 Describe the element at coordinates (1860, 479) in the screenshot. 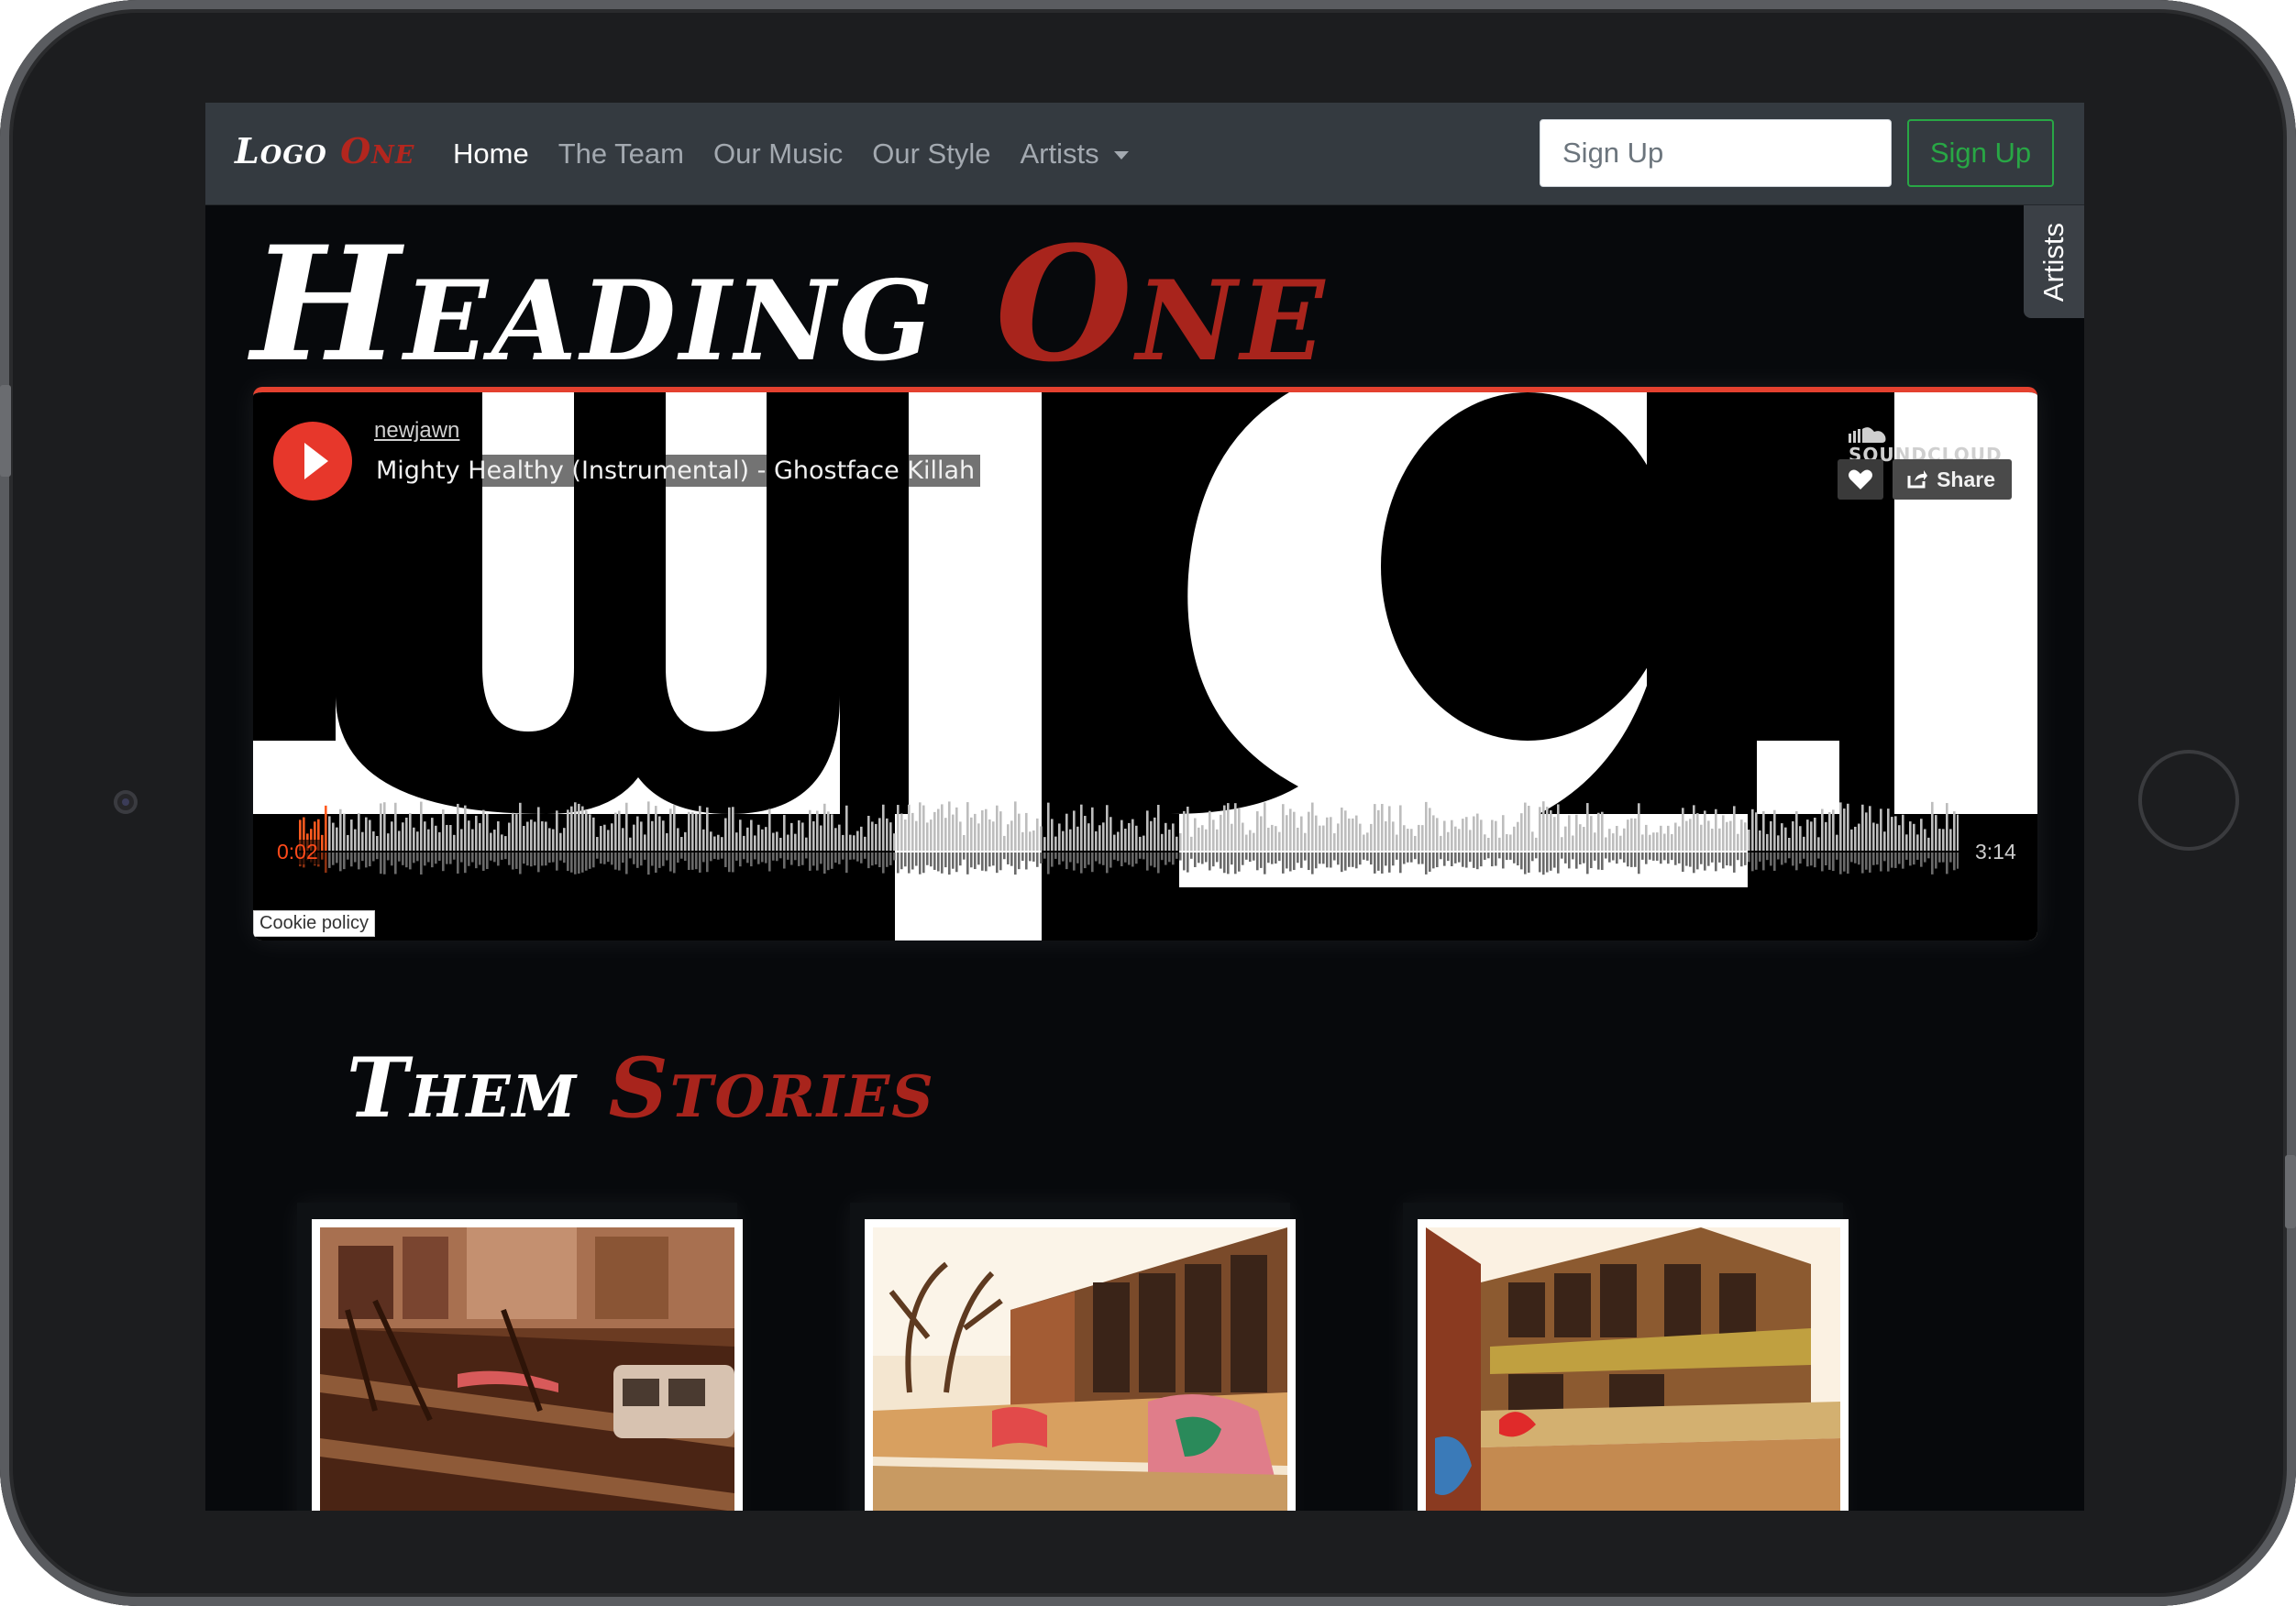

I see `like-button` at that location.